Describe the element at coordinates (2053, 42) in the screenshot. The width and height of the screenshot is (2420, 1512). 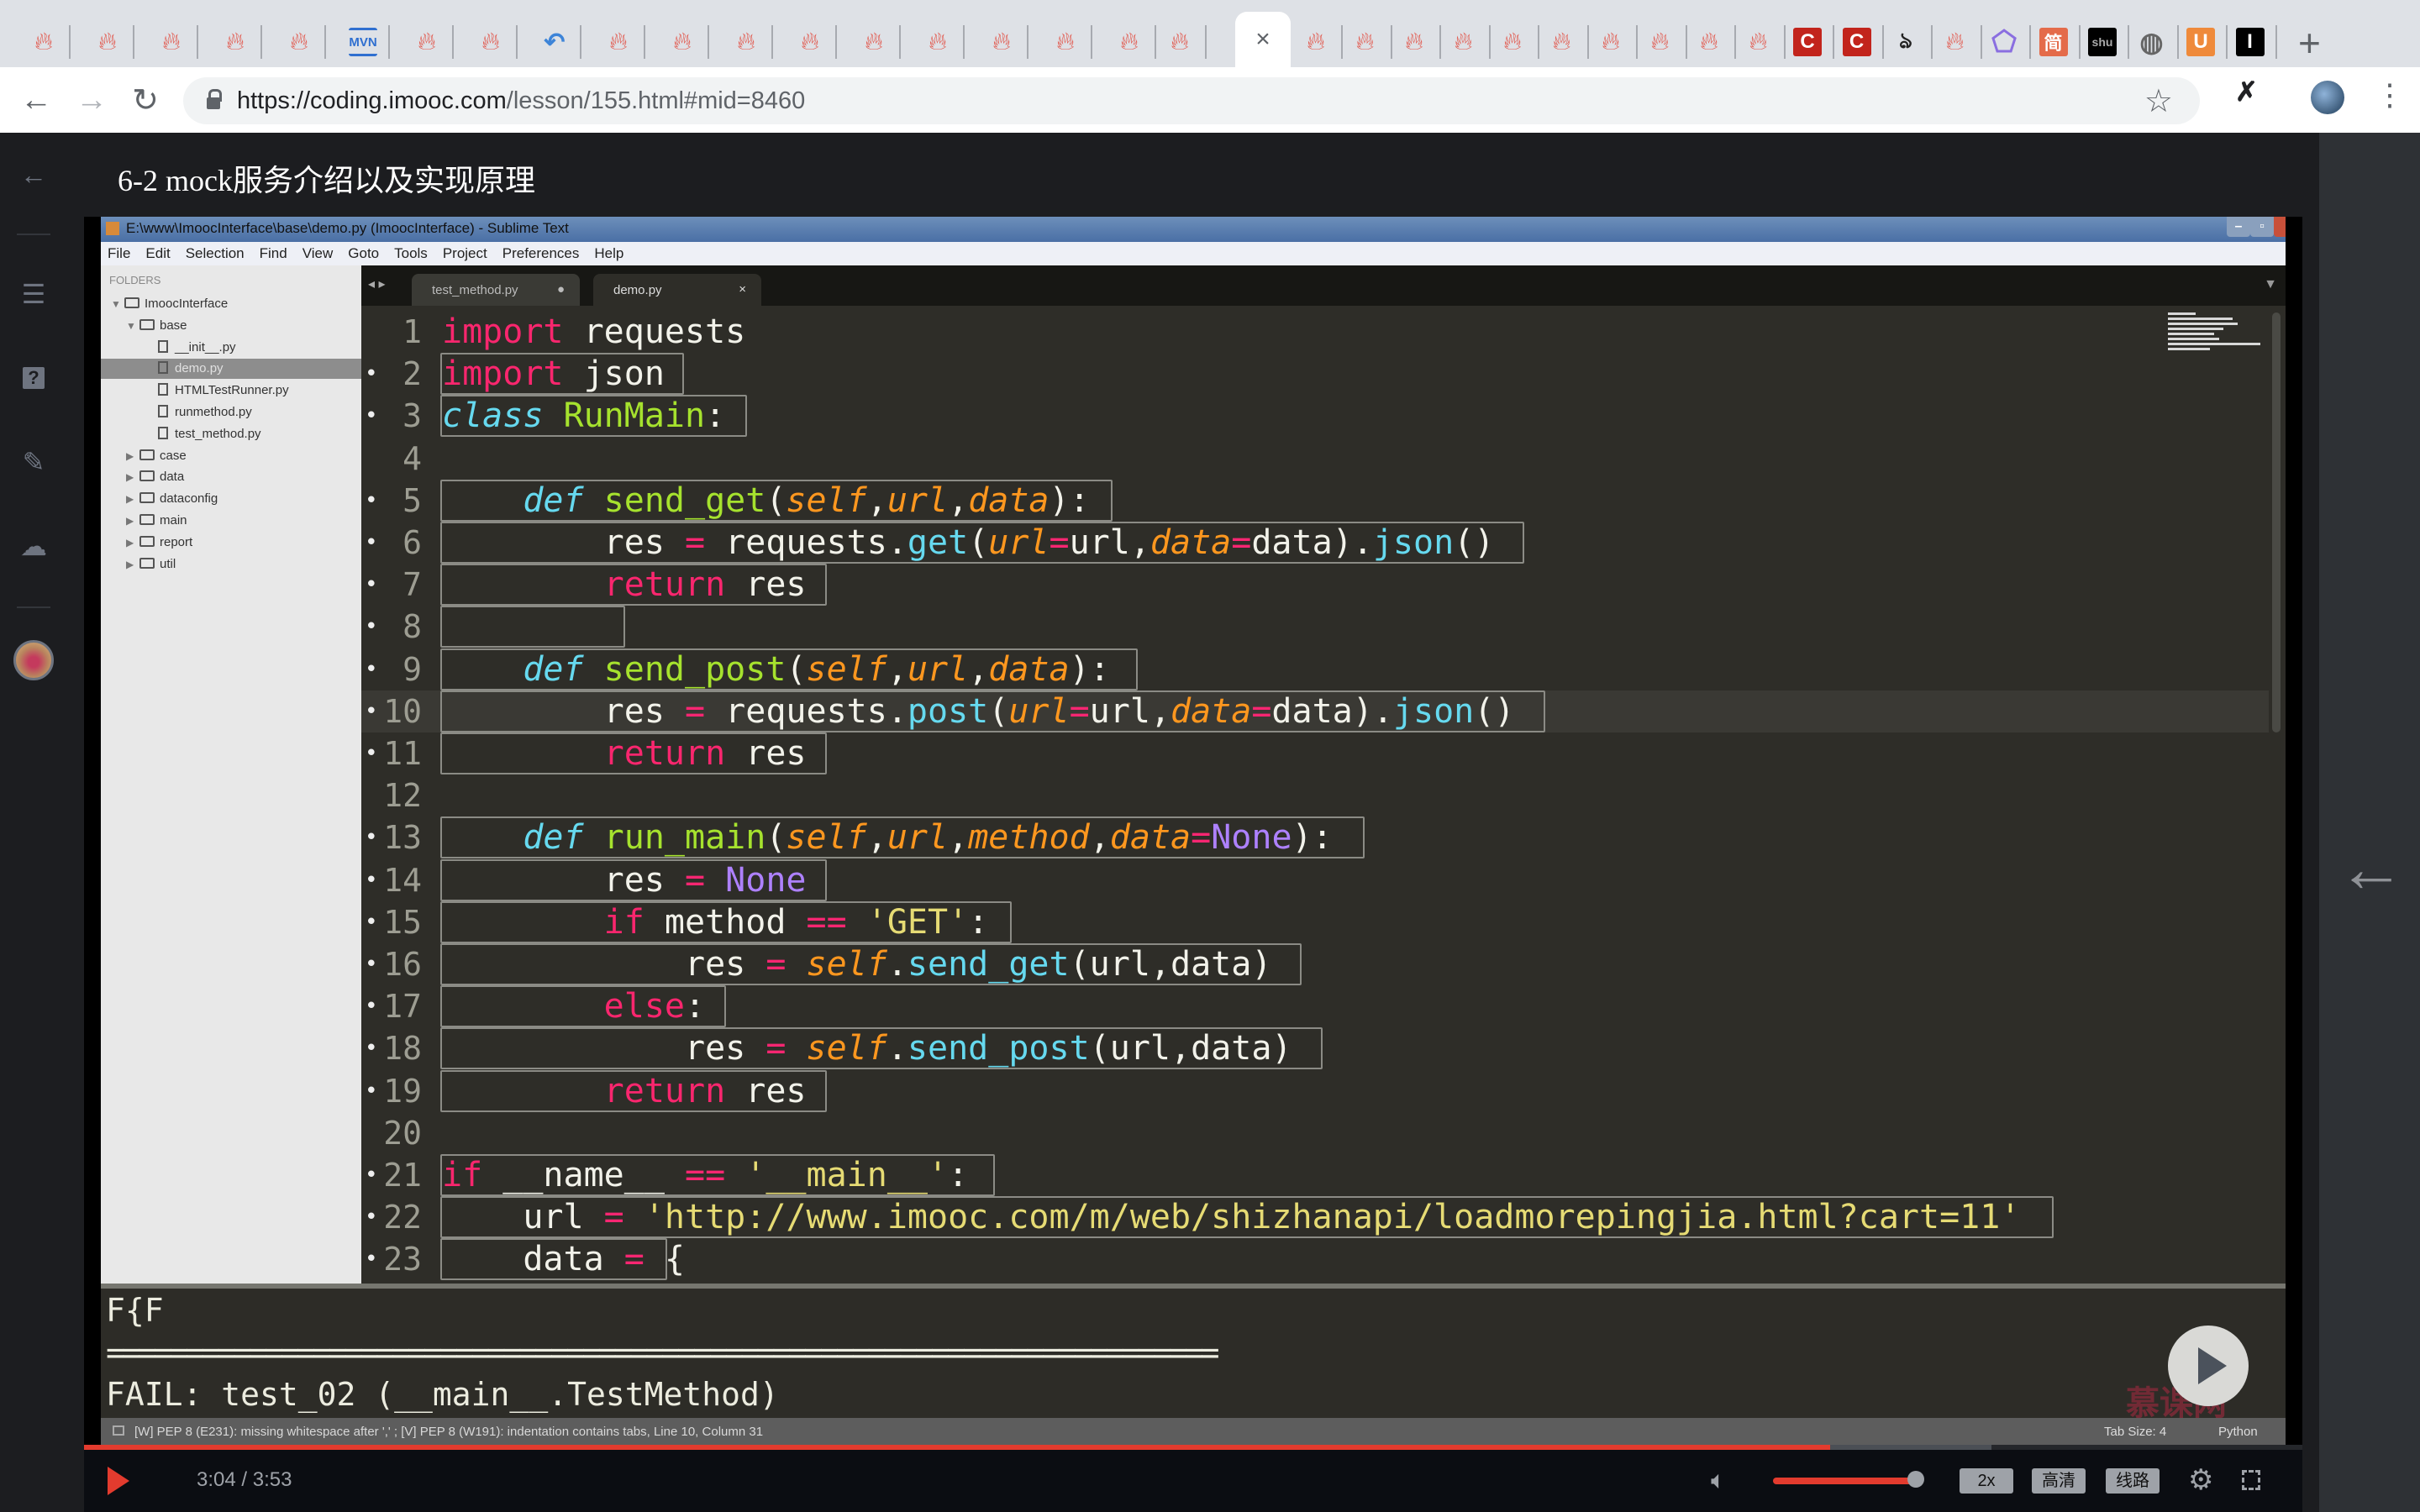
I see `browser-tab: 简` at that location.